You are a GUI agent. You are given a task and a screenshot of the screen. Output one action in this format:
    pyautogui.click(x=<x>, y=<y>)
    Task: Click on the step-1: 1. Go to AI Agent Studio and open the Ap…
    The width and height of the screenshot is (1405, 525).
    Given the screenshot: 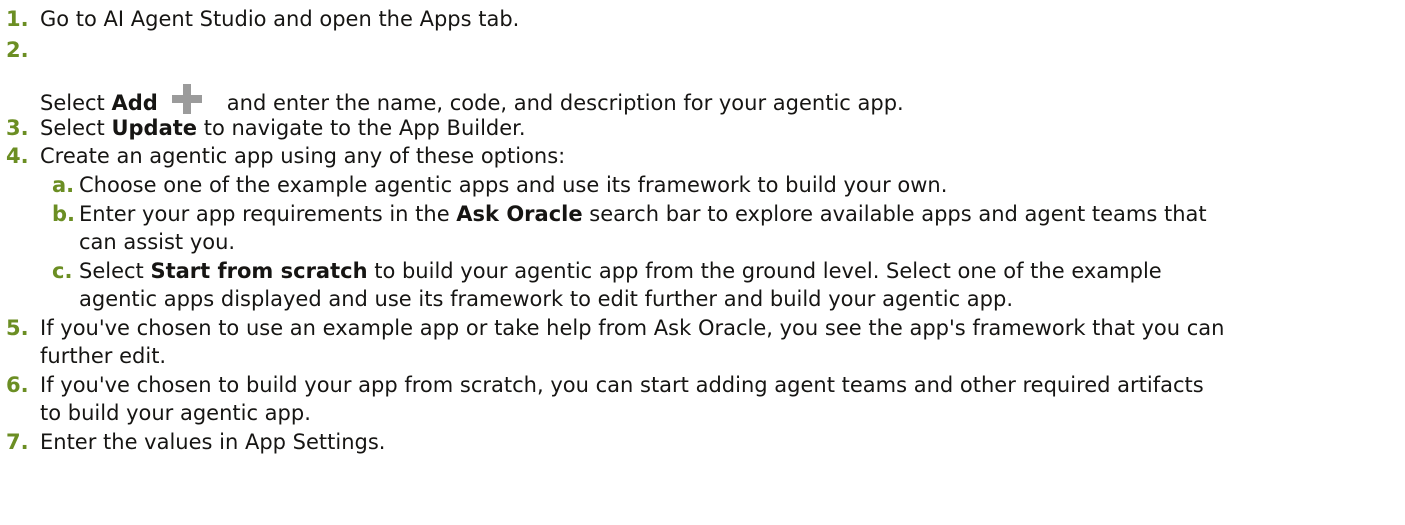 What is the action you would take?
    pyautogui.click(x=259, y=19)
    